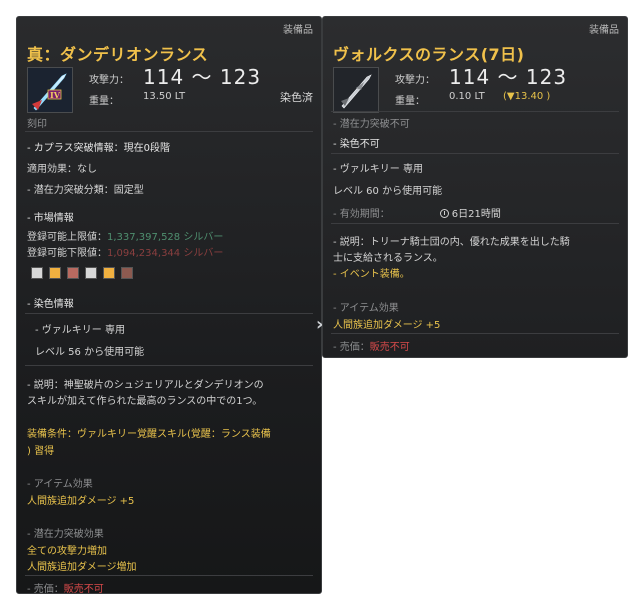 The height and width of the screenshot is (610, 640). Describe the element at coordinates (82, 567) in the screenshot. I see `potential-effect-2: 人間族追加ダメージ増加` at that location.